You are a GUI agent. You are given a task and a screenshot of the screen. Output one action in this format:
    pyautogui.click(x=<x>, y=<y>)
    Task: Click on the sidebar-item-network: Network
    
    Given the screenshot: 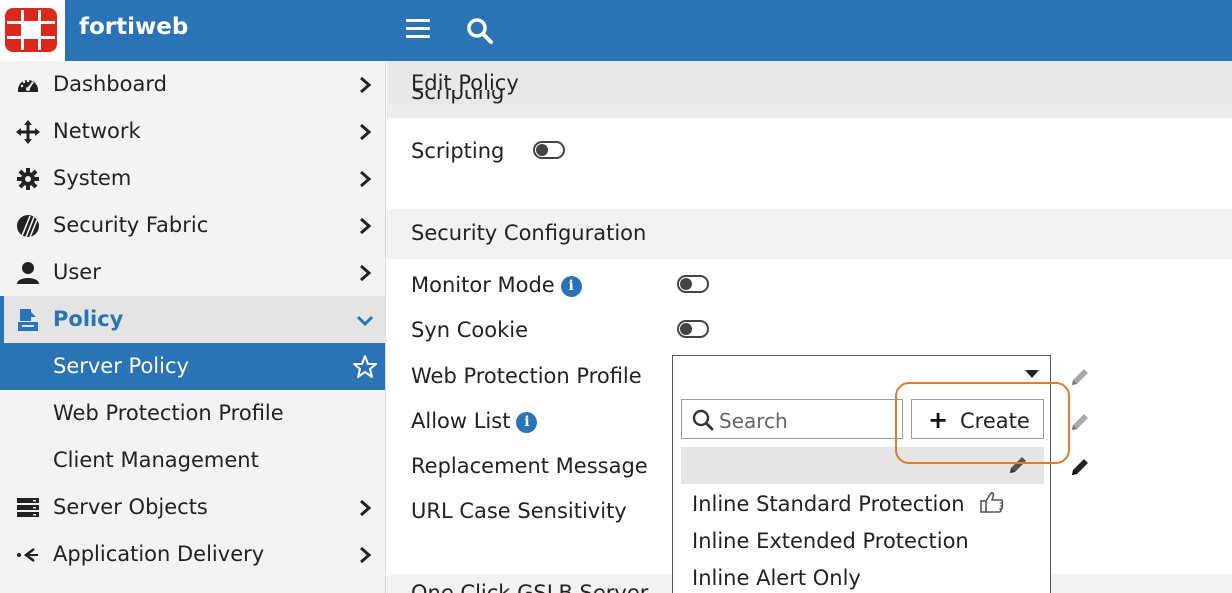 What is the action you would take?
    pyautogui.click(x=192, y=131)
    